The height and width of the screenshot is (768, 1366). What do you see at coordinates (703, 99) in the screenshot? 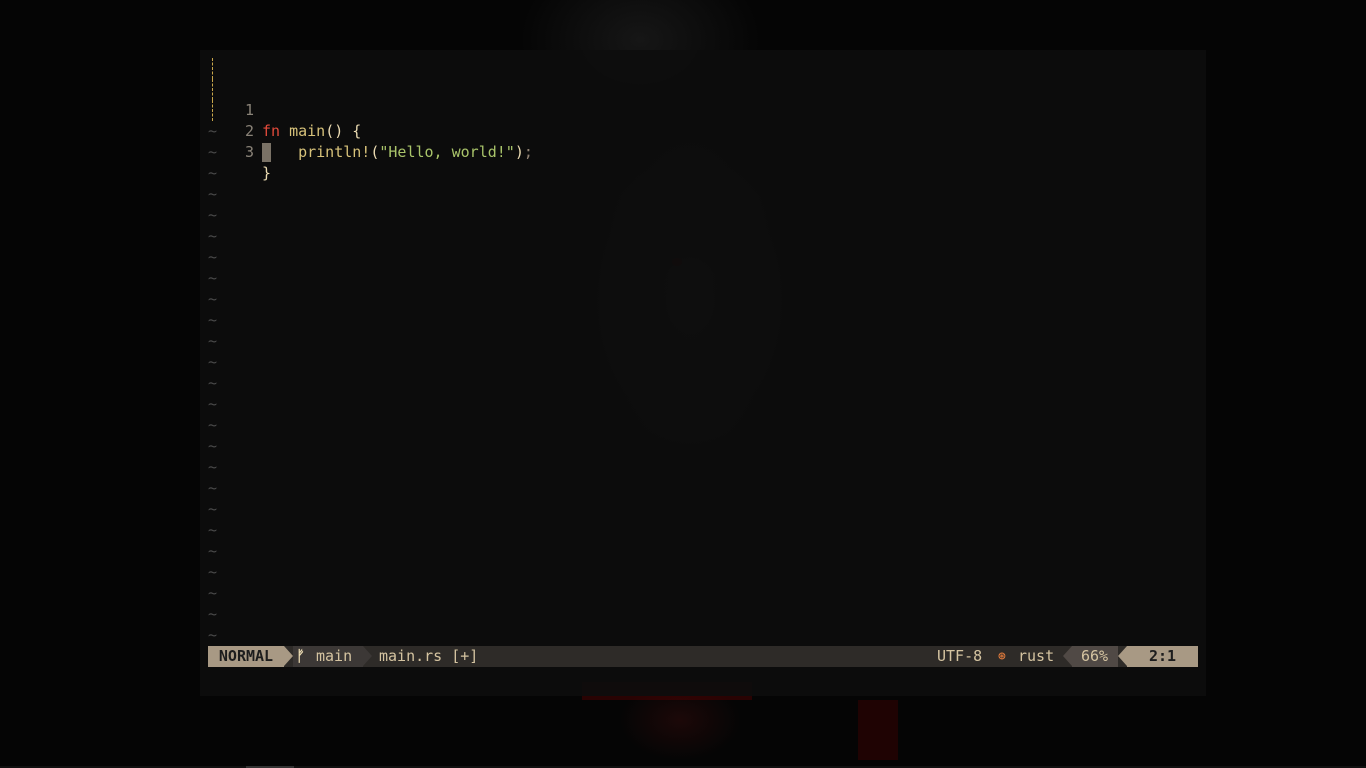
I see `code-line: 1 fn main() {` at bounding box center [703, 99].